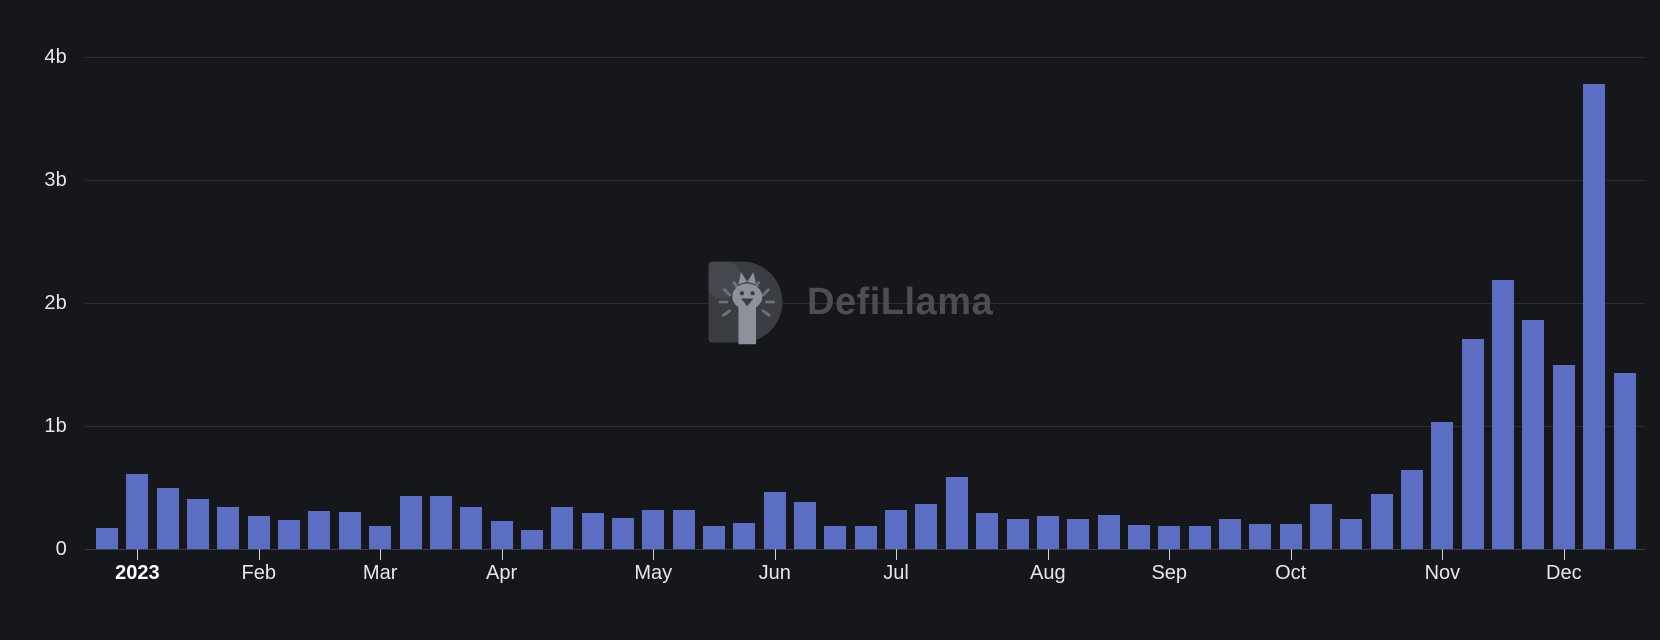  Describe the element at coordinates (61, 549) in the screenshot. I see `y-tick-label: 0` at that location.